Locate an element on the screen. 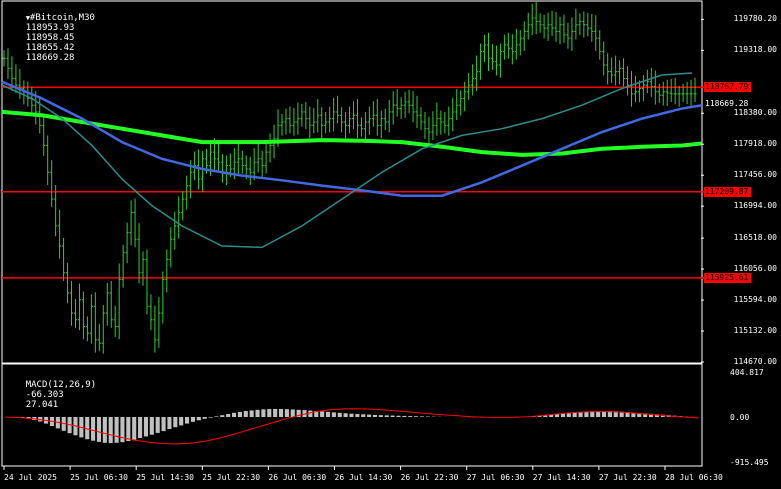  time-axis-tick: 26 Jul 22:30 is located at coordinates (429, 477).